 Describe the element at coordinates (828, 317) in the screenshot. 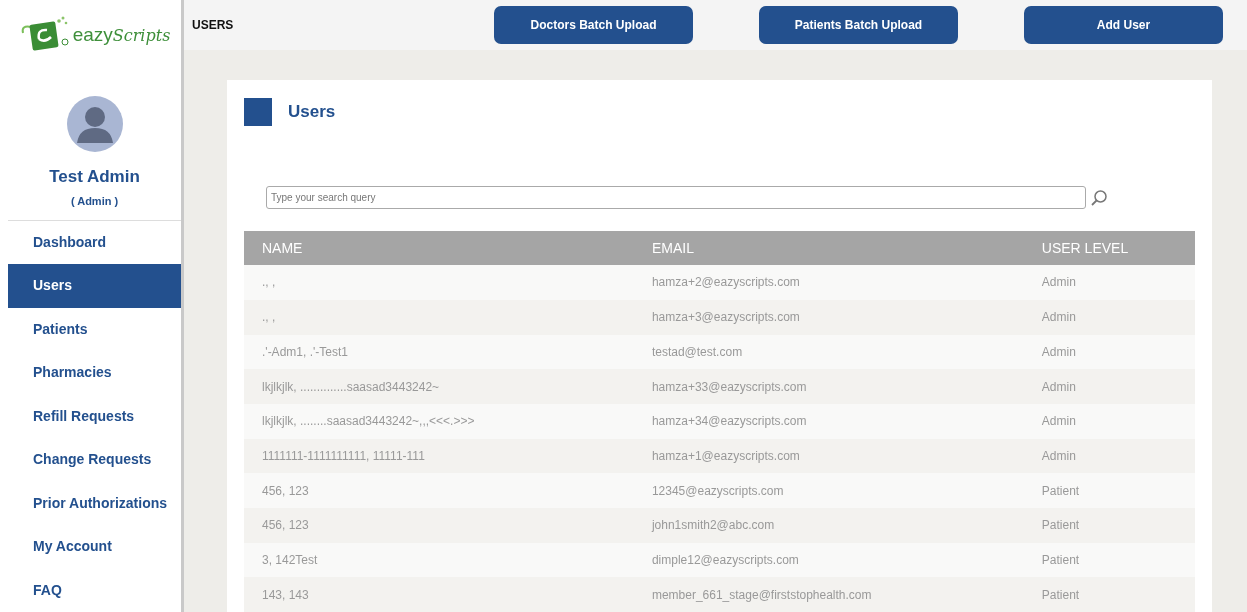

I see `table-cell: hamza+3@eazyscripts.com` at that location.